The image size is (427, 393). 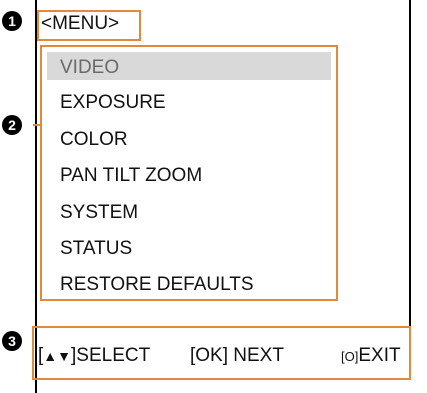 I want to click on menu-item-pan-tilt-zoom: PAN TILT ZOOM, so click(x=131, y=176).